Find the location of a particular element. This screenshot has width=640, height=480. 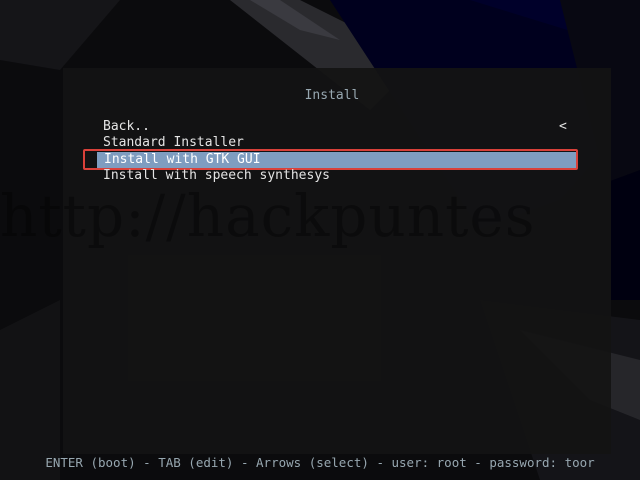

menu-item-back: Back.. is located at coordinates (126, 127).